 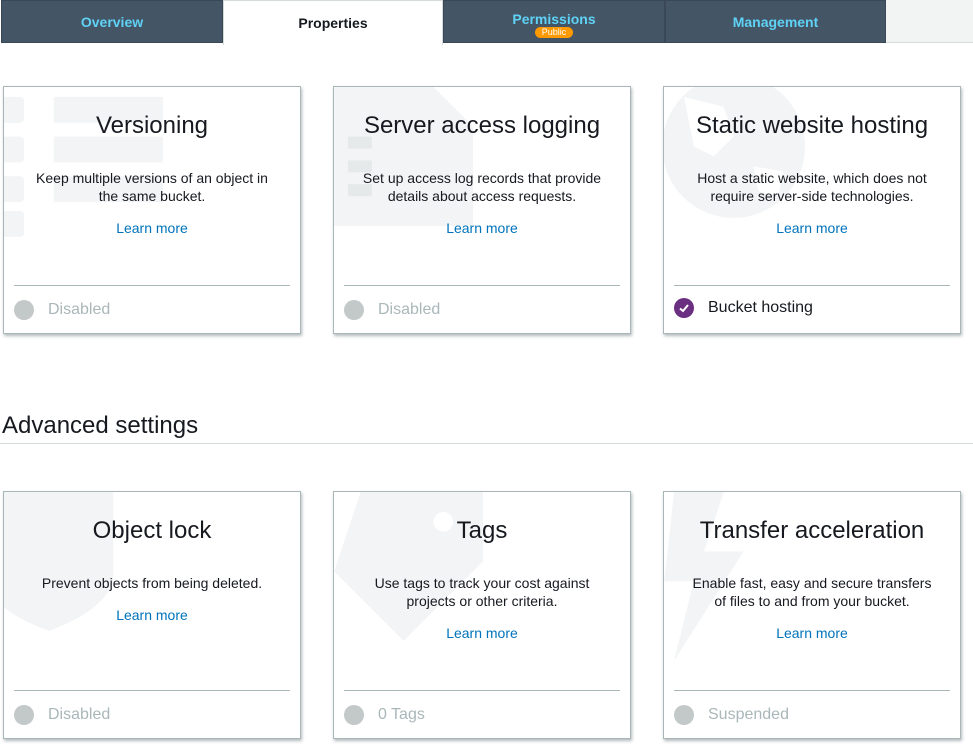 I want to click on public-badge: Public, so click(x=554, y=32).